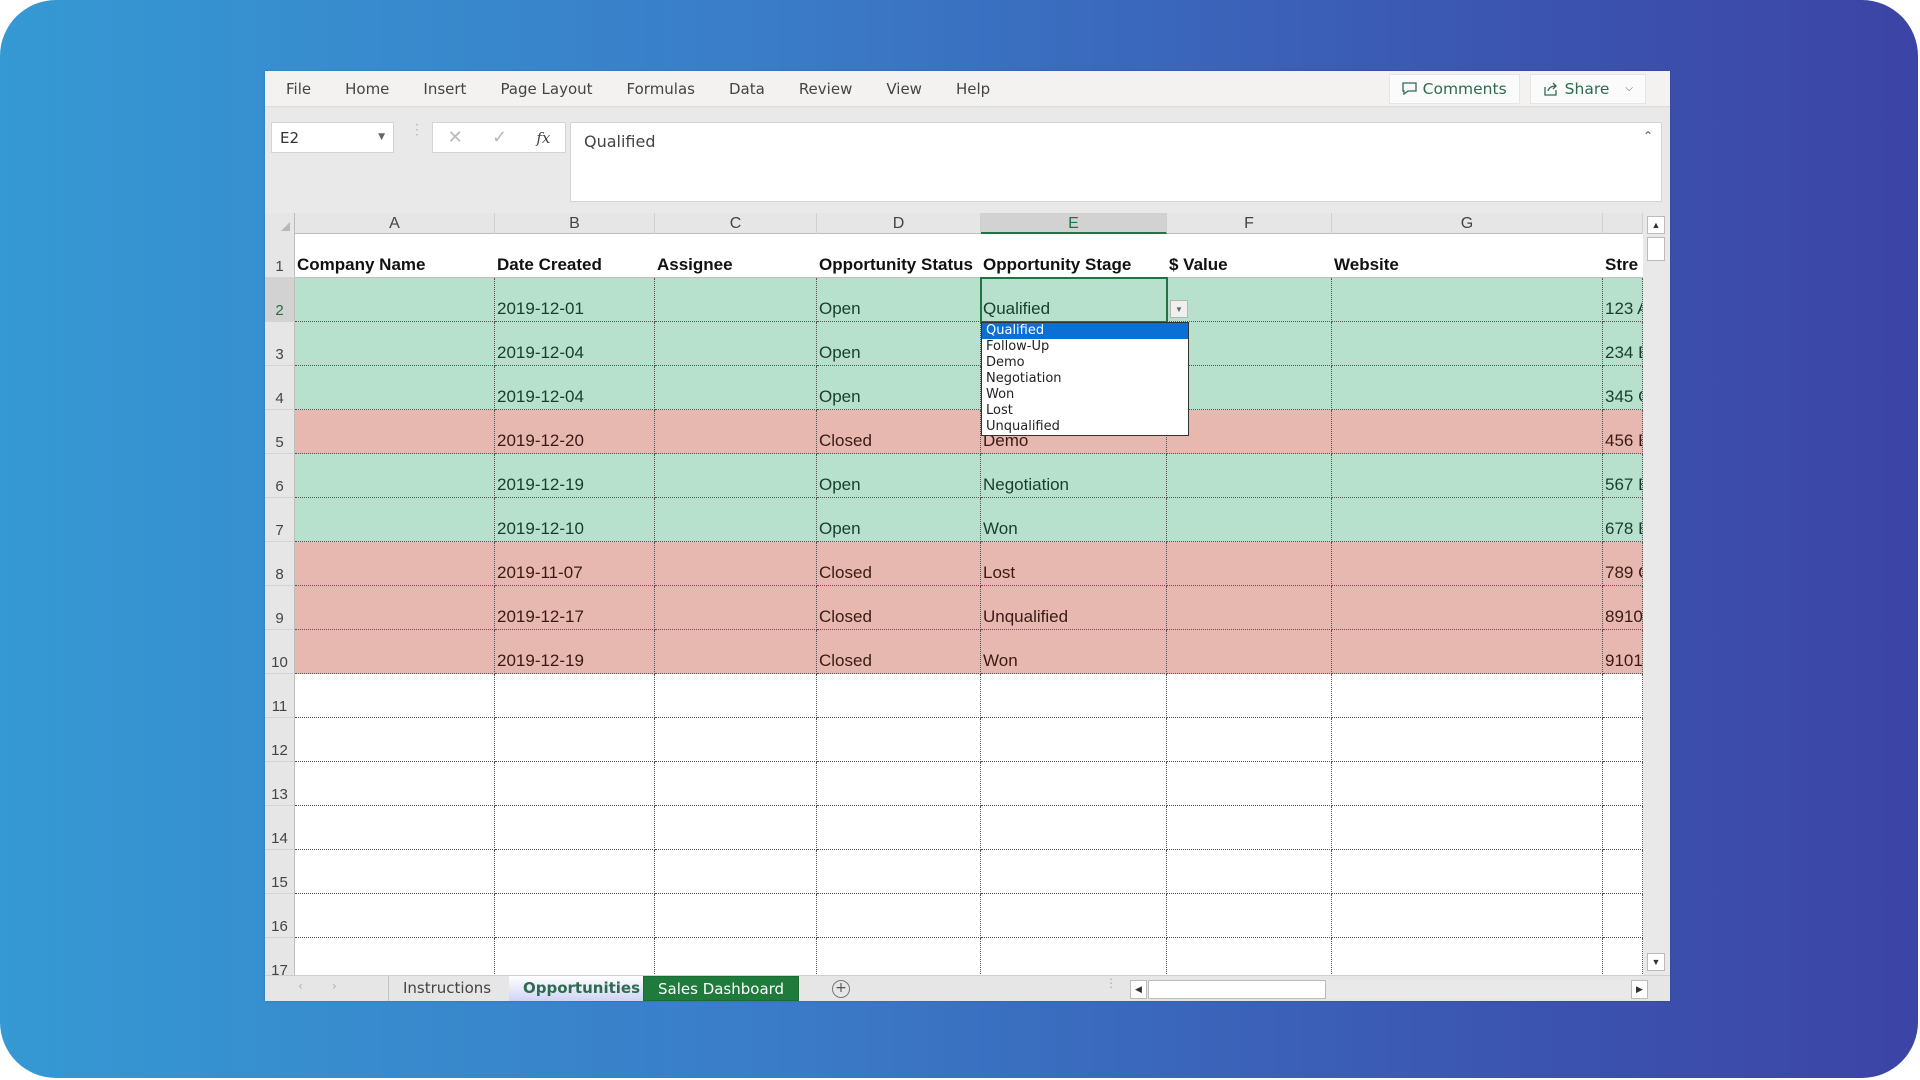  Describe the element at coordinates (1623, 432) in the screenshot. I see `data-cell: 456 E` at that location.